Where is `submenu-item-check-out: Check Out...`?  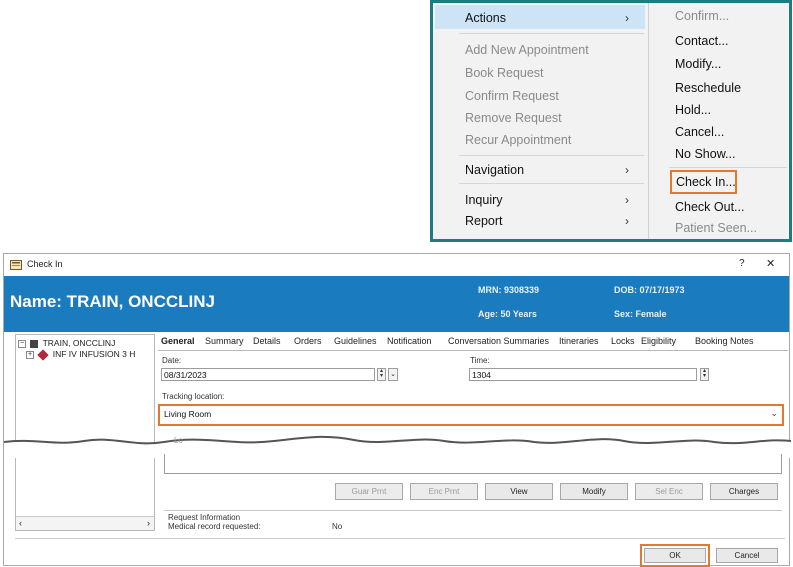
submenu-item-check-out: Check Out... is located at coordinates (709, 207).